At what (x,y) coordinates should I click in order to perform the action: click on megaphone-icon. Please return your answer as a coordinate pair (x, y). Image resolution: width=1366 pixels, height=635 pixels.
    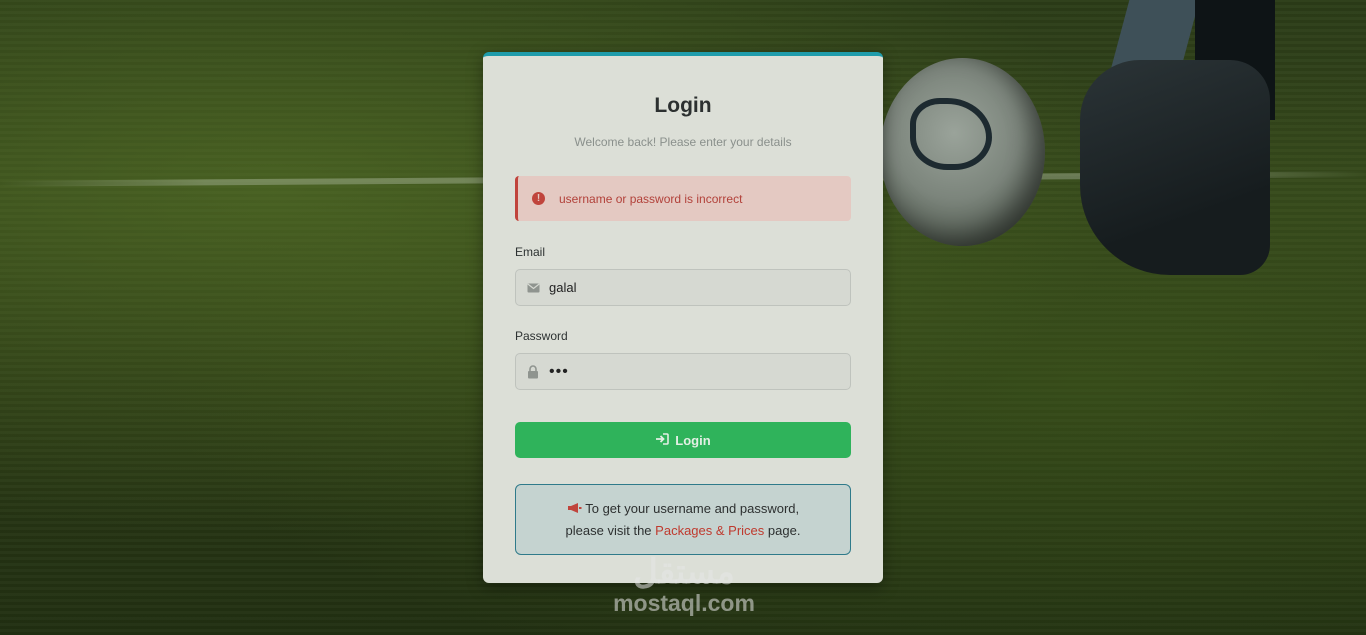
    Looking at the image, I should click on (576, 508).